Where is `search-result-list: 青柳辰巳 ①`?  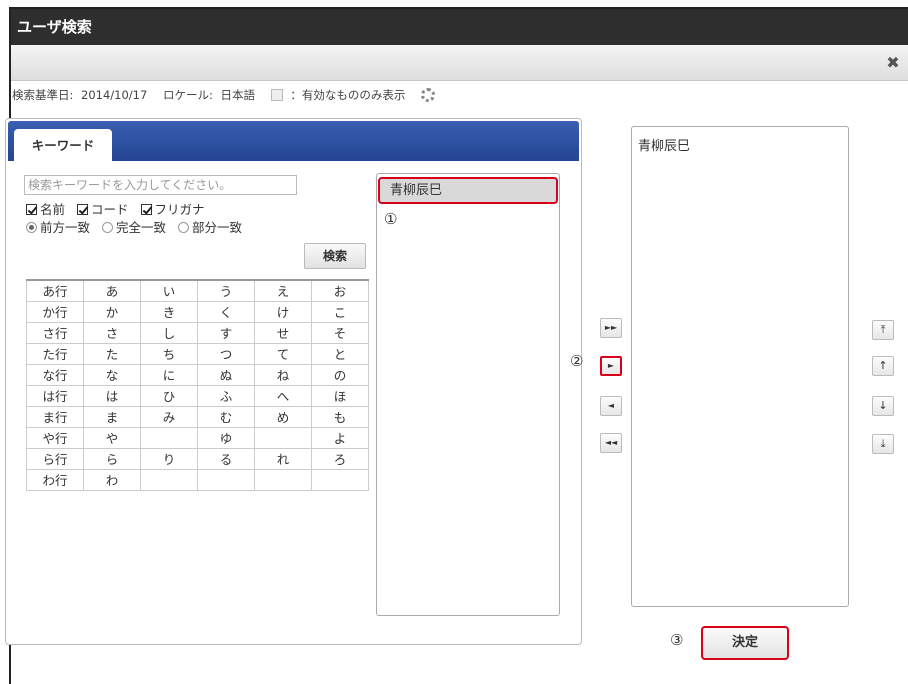 search-result-list: 青柳辰巳 ① is located at coordinates (468, 394).